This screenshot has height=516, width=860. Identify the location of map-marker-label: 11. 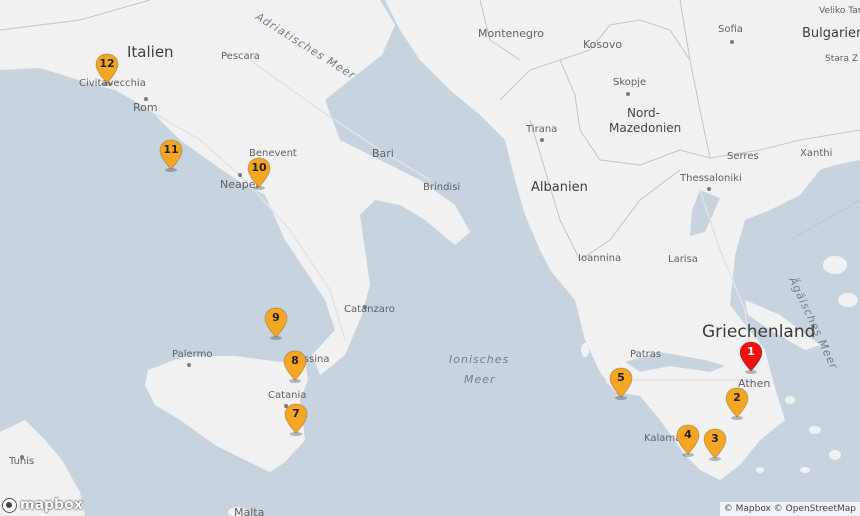
(171, 149).